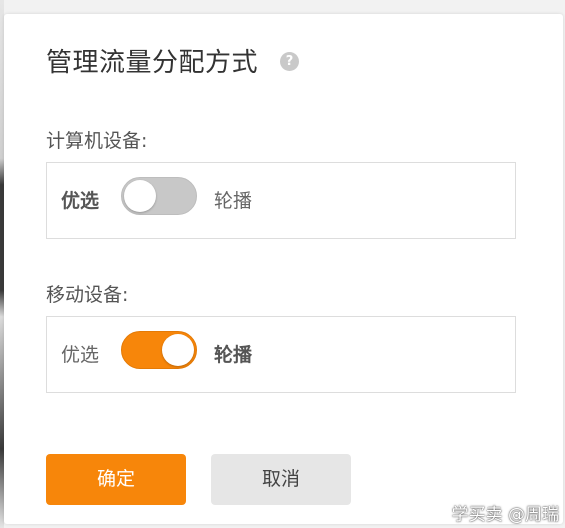  Describe the element at coordinates (289, 61) in the screenshot. I see `question-circle-icon: ?` at that location.